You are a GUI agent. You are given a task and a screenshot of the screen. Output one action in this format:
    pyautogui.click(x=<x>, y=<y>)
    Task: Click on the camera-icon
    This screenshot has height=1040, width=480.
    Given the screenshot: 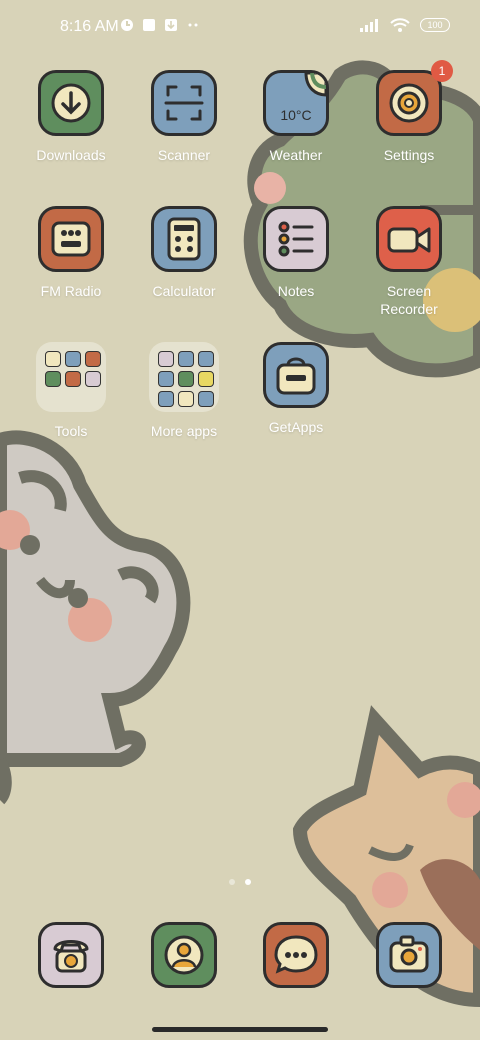 What is the action you would take?
    pyautogui.click(x=409, y=955)
    